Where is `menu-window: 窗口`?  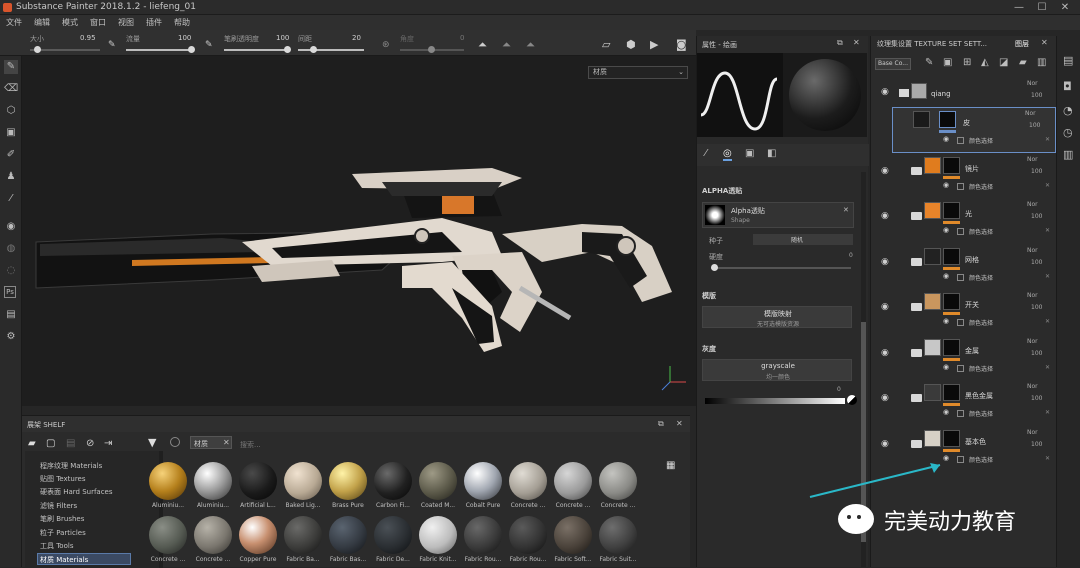
menu-window: 窗口 is located at coordinates (98, 22).